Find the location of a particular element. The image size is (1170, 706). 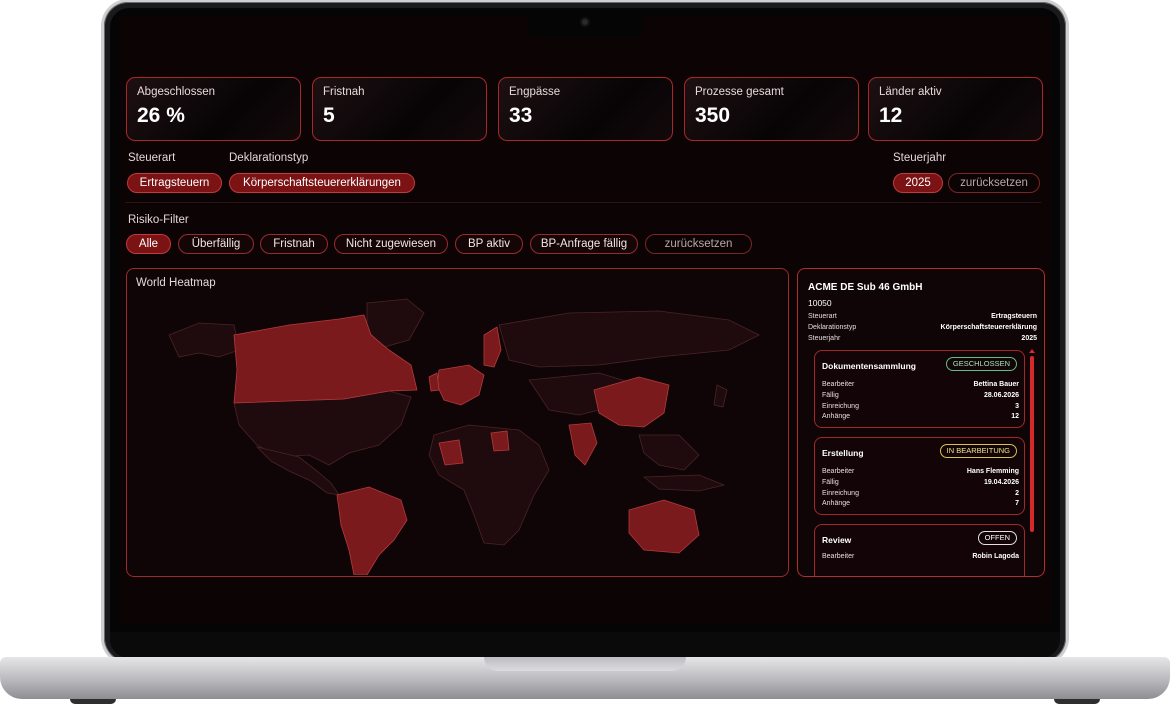

step-name: Review is located at coordinates (837, 540).